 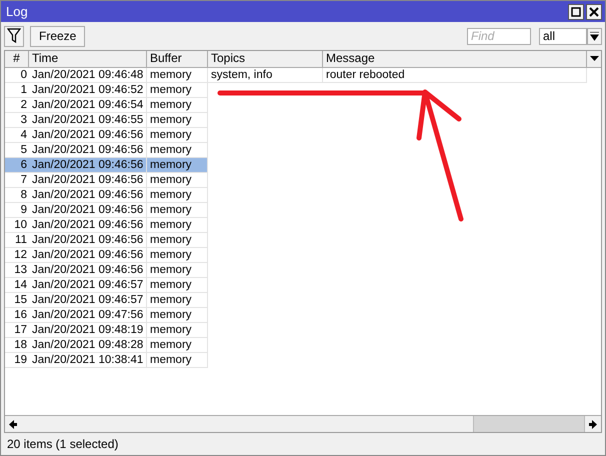 What do you see at coordinates (88, 59) in the screenshot?
I see `column-header: Time` at bounding box center [88, 59].